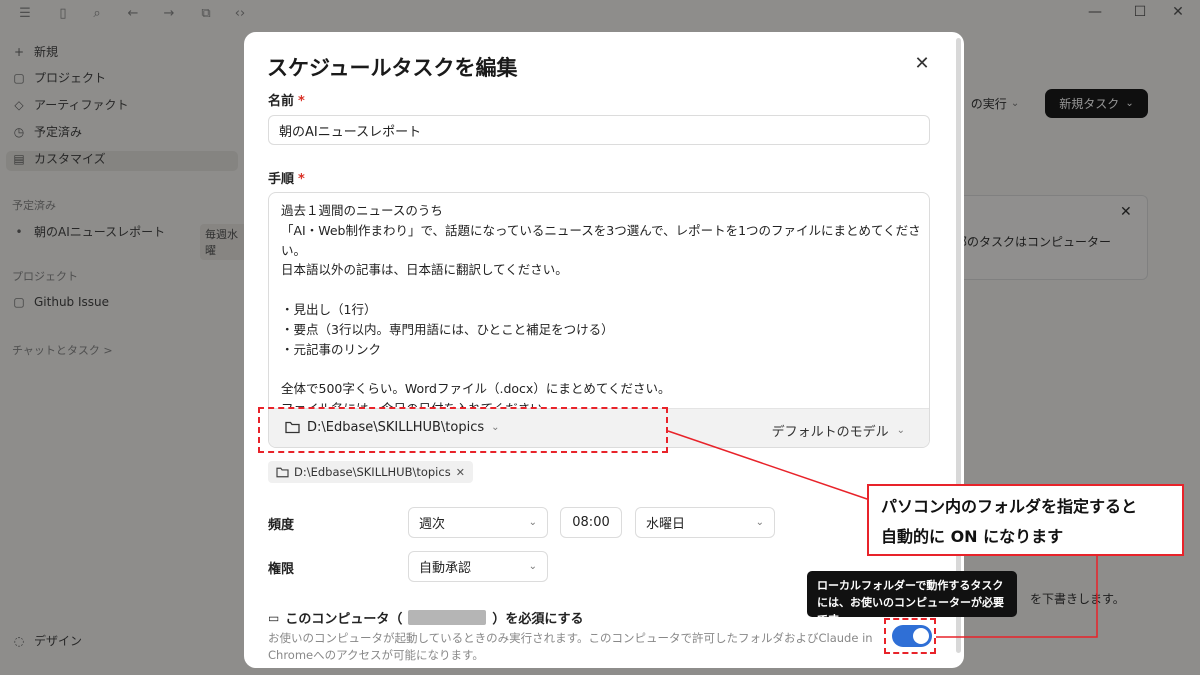 This screenshot has height=675, width=1200. I want to click on name-label: 名前 *, so click(286, 101).